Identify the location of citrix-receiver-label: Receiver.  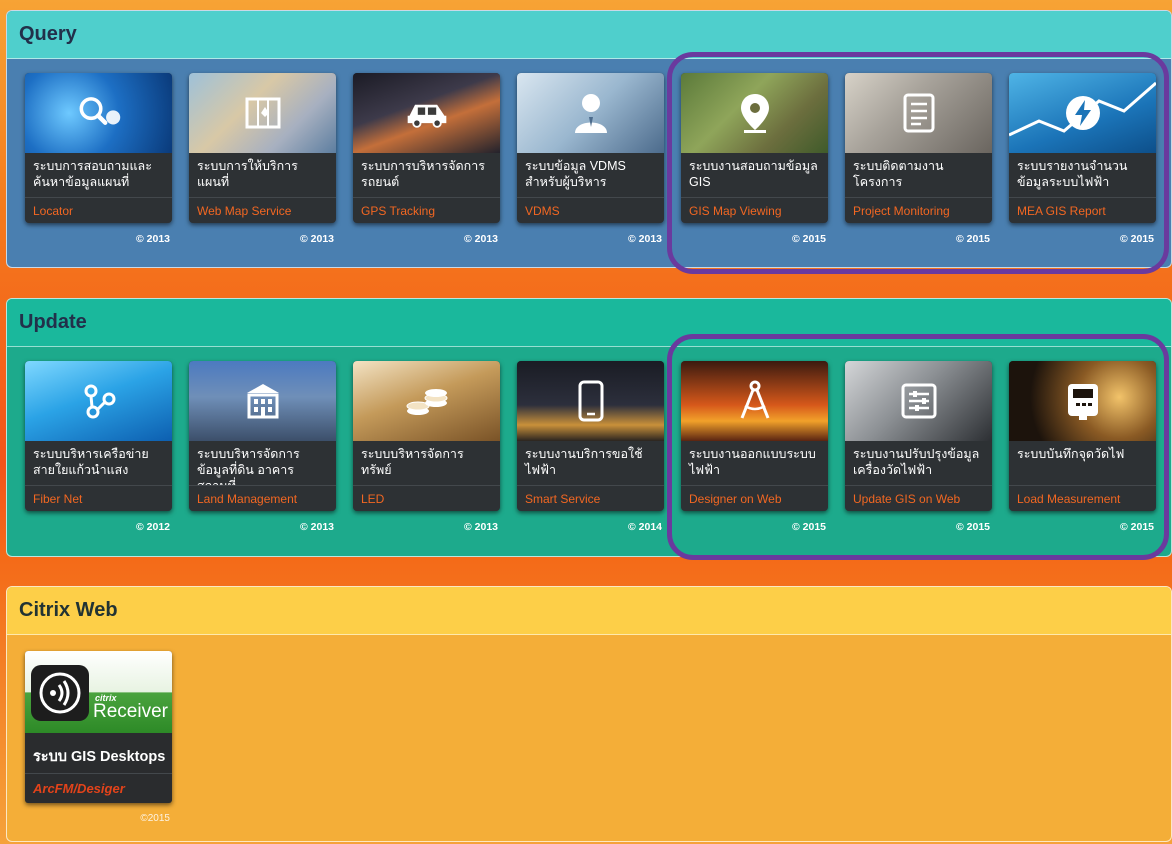
(130, 711).